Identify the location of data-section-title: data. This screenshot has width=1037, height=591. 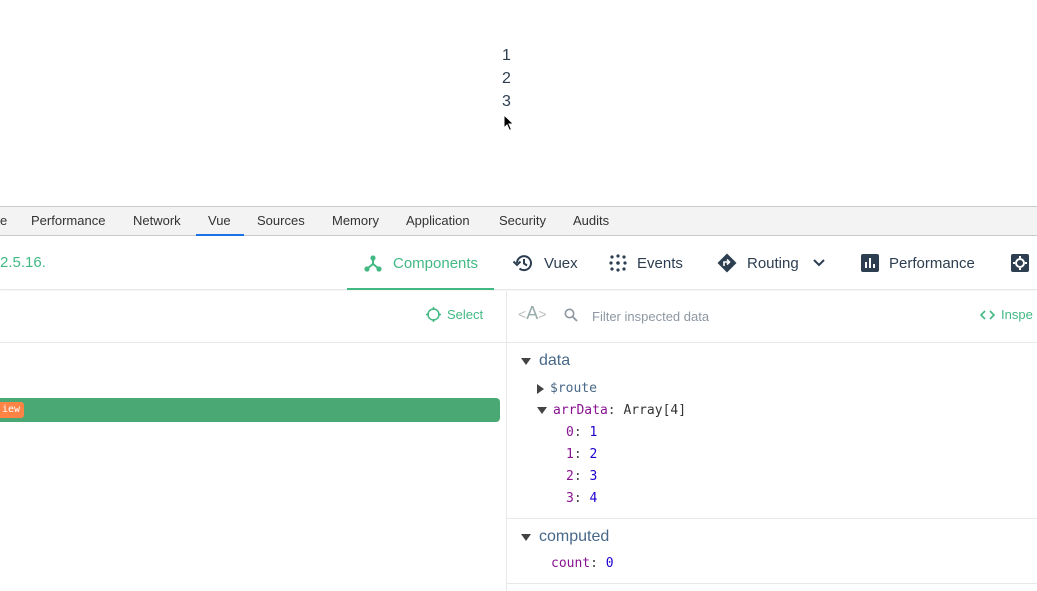
(555, 360).